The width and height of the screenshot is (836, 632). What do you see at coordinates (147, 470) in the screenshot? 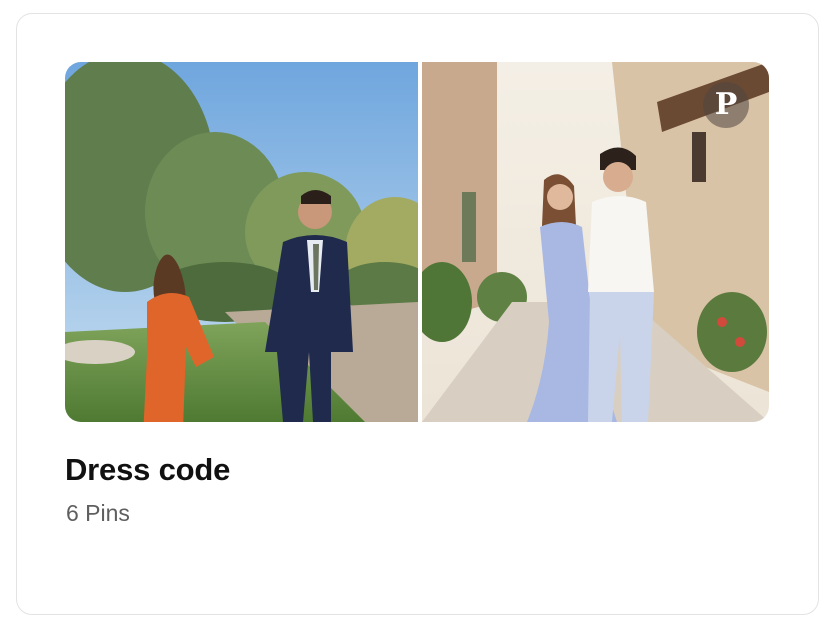
I see `board-title: Dress code` at bounding box center [147, 470].